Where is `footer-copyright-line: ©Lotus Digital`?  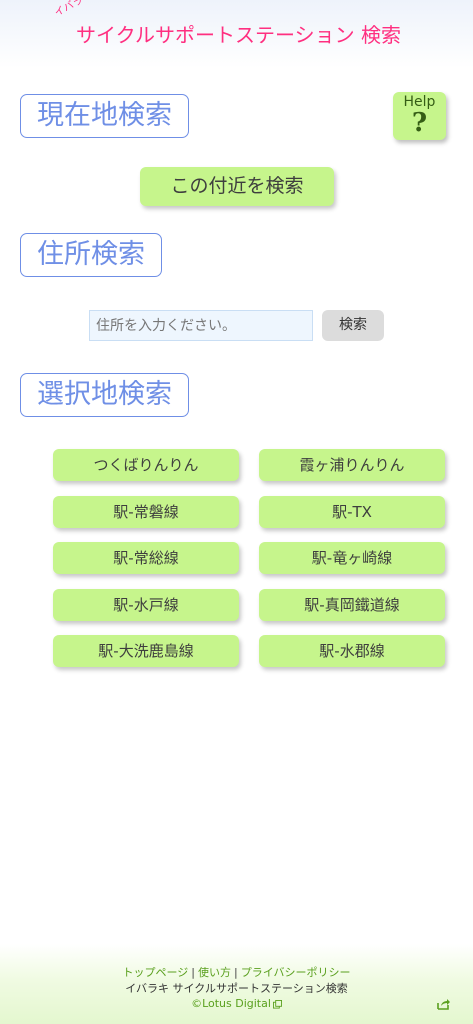 footer-copyright-line: ©Lotus Digital is located at coordinates (236, 1003).